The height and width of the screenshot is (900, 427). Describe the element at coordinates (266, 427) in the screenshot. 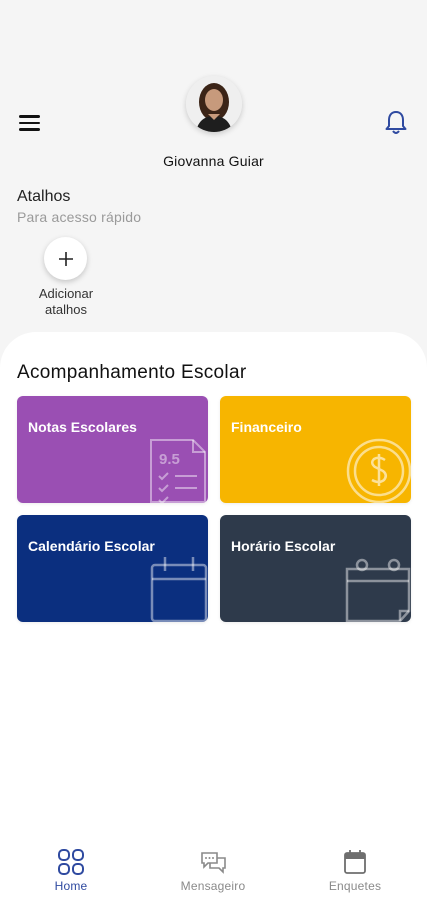

I see `card-label: Financeiro` at that location.